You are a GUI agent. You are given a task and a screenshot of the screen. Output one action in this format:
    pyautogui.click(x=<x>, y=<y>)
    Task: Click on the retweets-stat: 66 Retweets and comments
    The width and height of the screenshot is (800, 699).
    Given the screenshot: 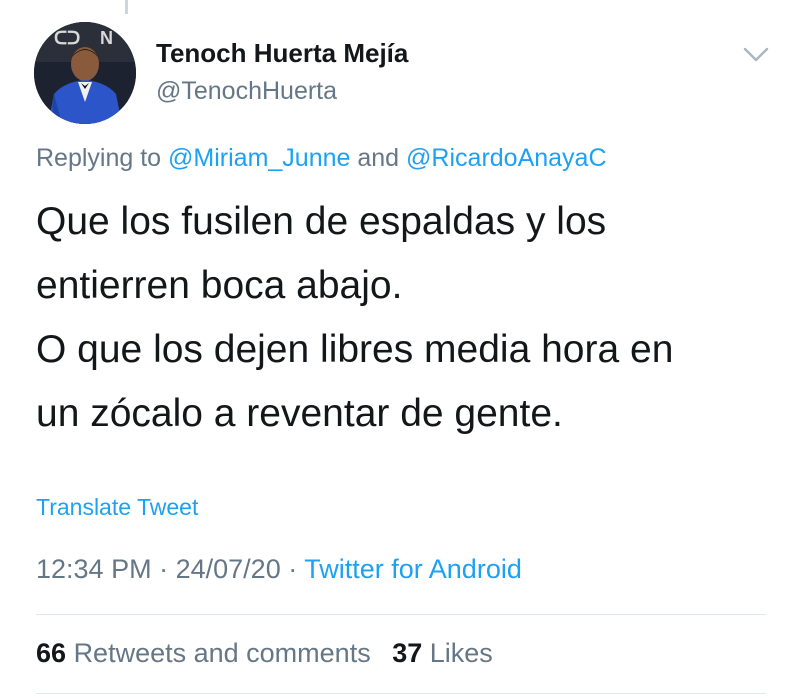 What is the action you would take?
    pyautogui.click(x=203, y=653)
    